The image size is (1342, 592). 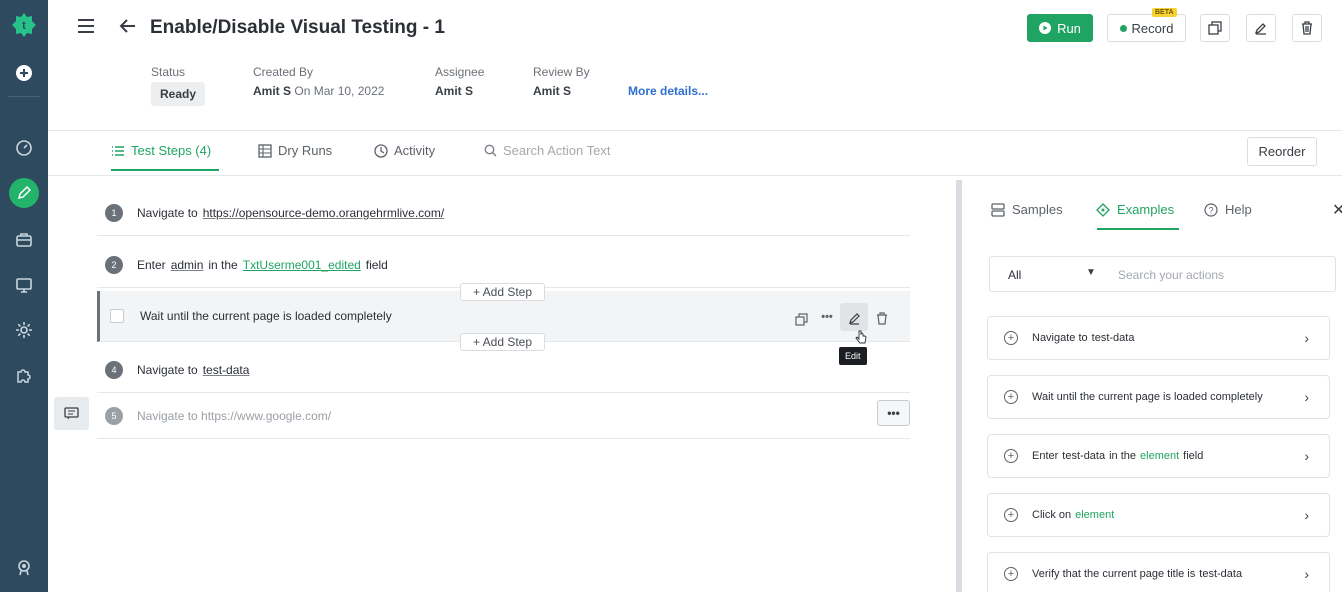 I want to click on right-active-tab-indicator, so click(x=1138, y=229).